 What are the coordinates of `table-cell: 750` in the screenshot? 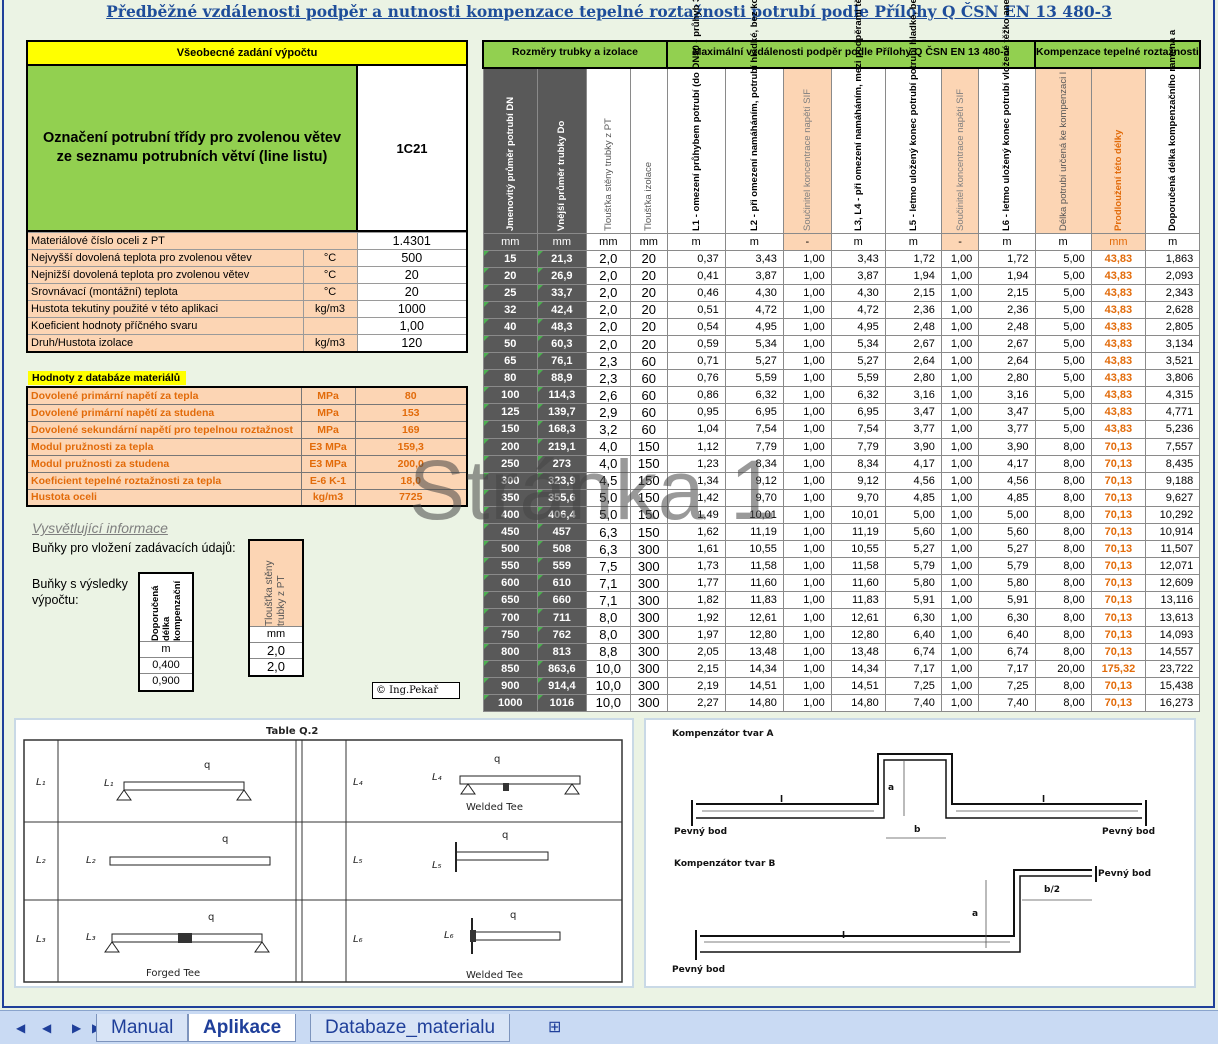 It's located at (510, 634).